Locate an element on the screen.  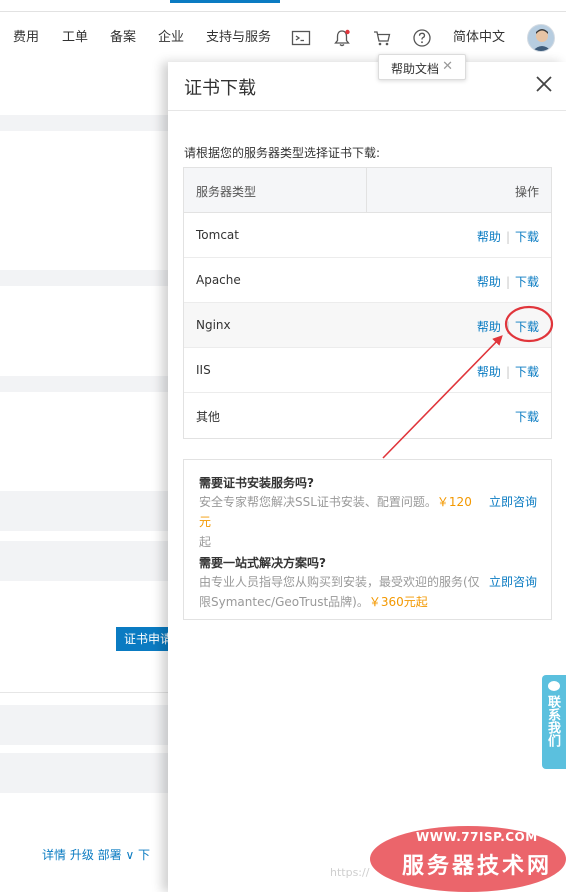
drawer-header-divider is located at coordinates (367, 110).